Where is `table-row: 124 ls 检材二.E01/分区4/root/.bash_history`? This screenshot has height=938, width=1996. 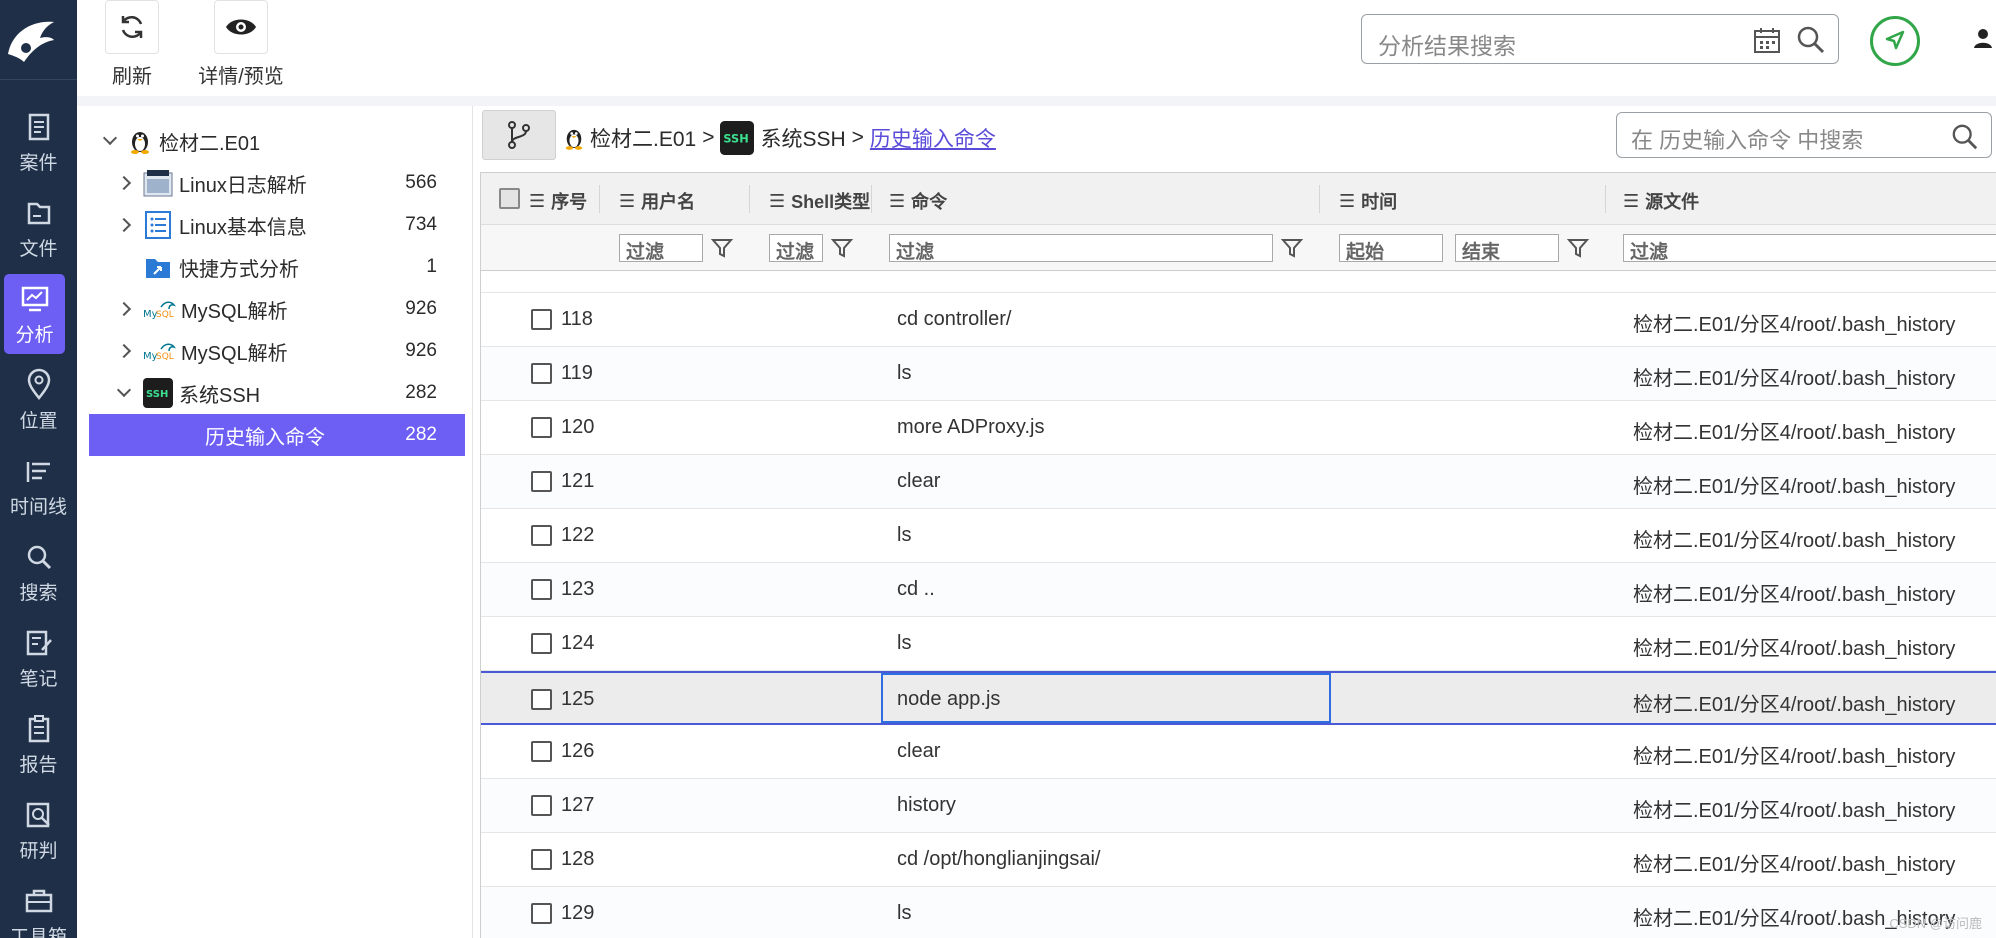
table-row: 124 ls 检材二.E01/分区4/root/.bash_history is located at coordinates (1238, 644).